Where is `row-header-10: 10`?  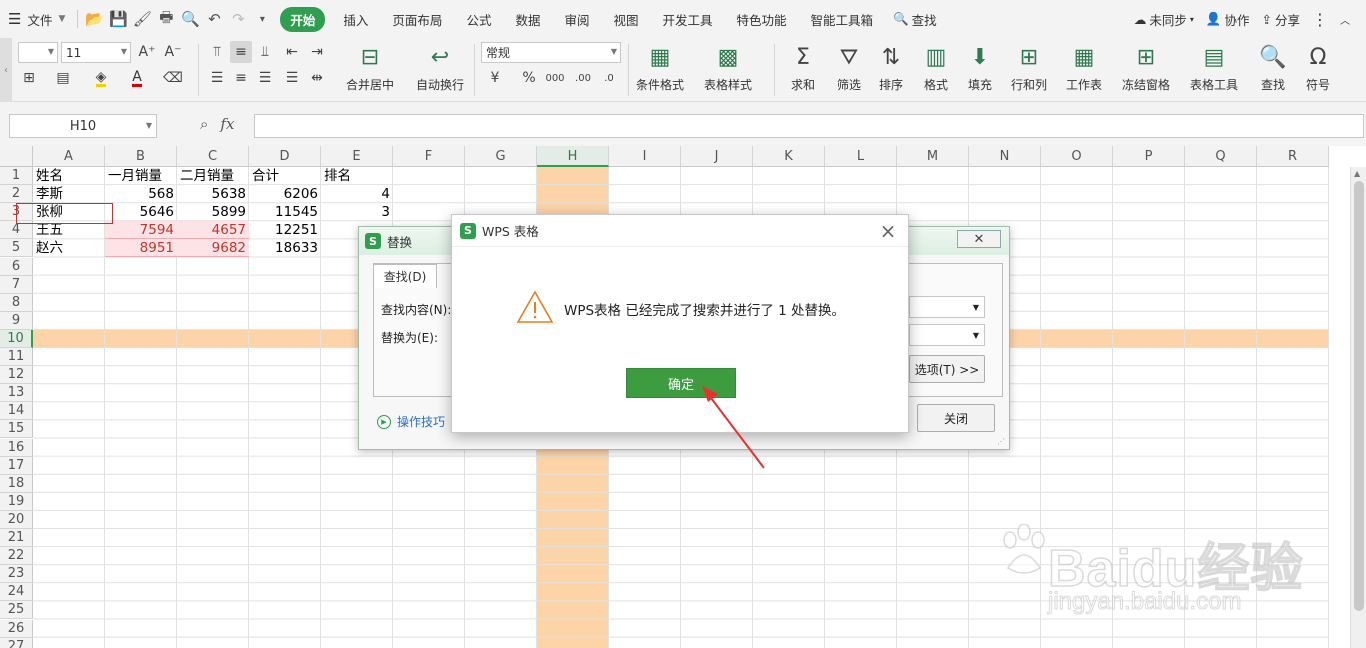
row-header-10: 10 is located at coordinates (16, 338).